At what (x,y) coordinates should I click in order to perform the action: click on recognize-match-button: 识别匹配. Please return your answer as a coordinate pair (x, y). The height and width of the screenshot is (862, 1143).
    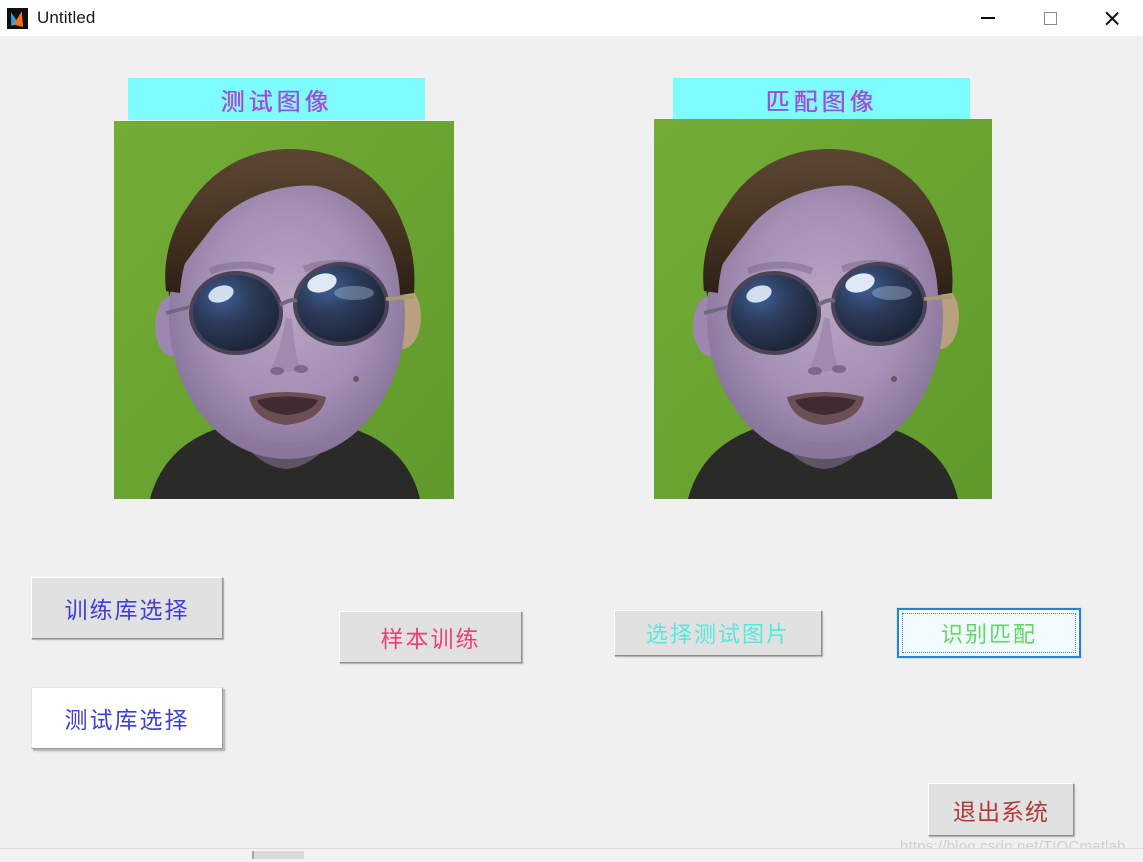
    Looking at the image, I should click on (989, 633).